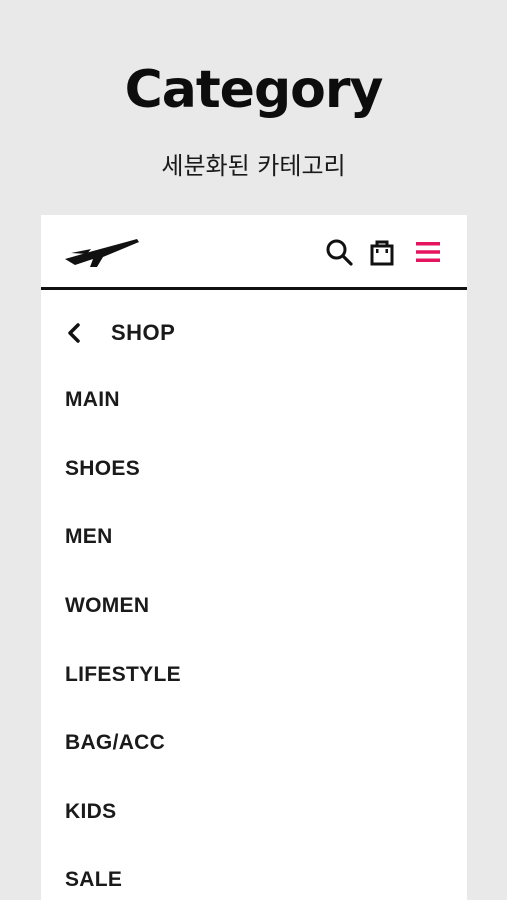 The width and height of the screenshot is (507, 900). I want to click on menu-item-bag-acc: BAG/ACC, so click(115, 743).